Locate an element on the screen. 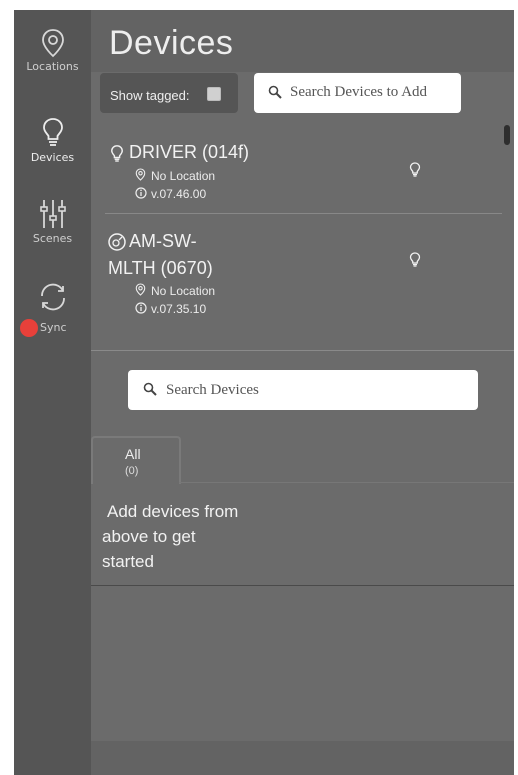  header: Devices is located at coordinates (302, 41).